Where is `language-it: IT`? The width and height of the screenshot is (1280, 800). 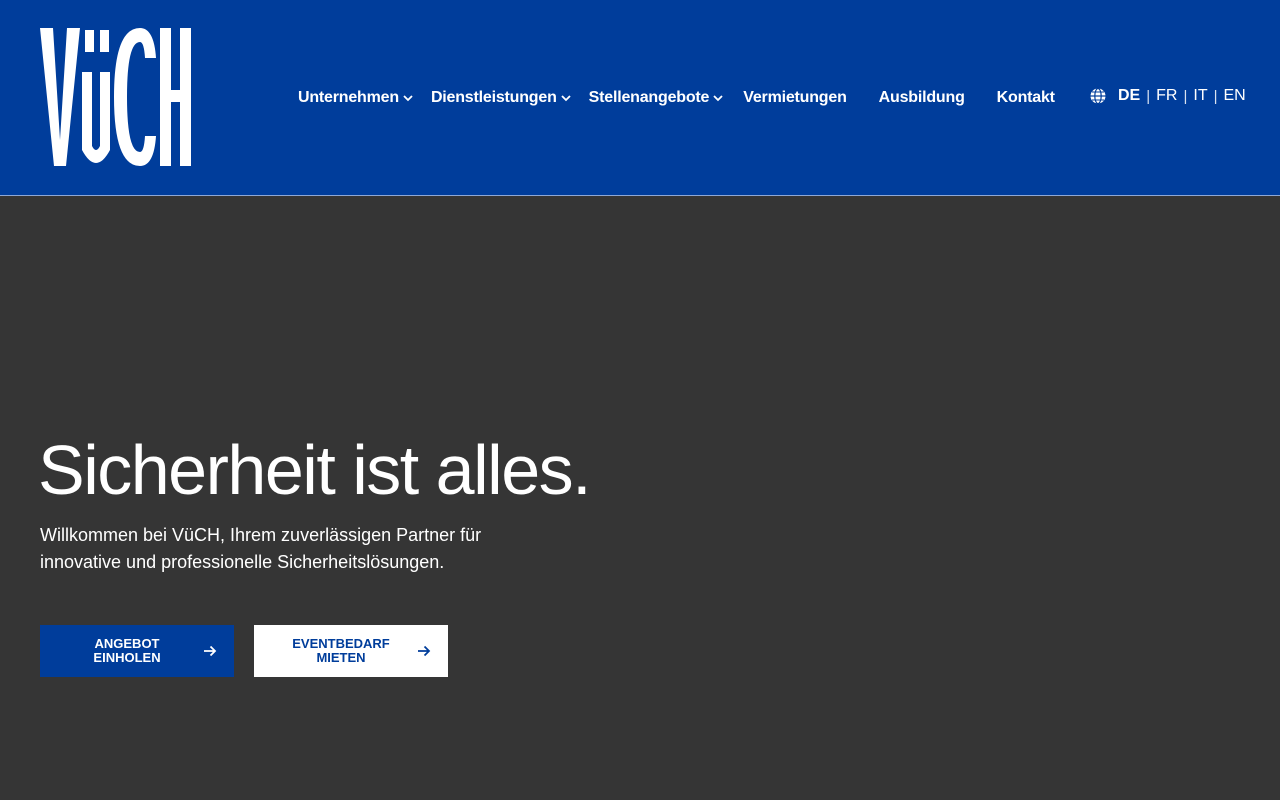
language-it: IT is located at coordinates (1200, 96).